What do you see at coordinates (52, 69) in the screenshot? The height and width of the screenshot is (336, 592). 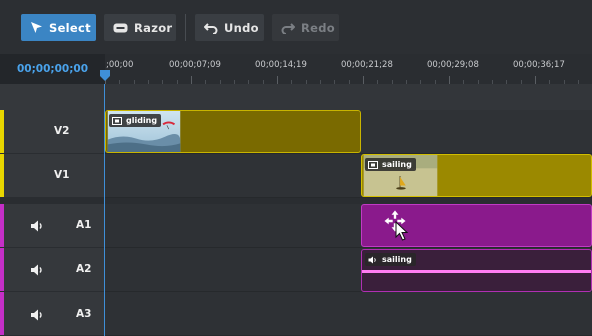 I see `current-timecode: 00;00;00;00` at bounding box center [52, 69].